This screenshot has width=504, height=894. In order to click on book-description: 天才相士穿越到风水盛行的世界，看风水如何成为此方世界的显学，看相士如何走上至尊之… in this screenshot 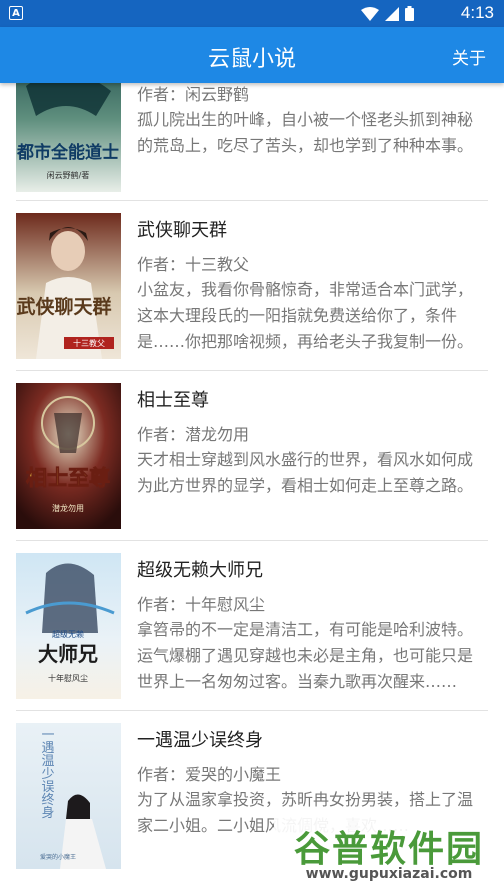, I will do `click(305, 472)`.